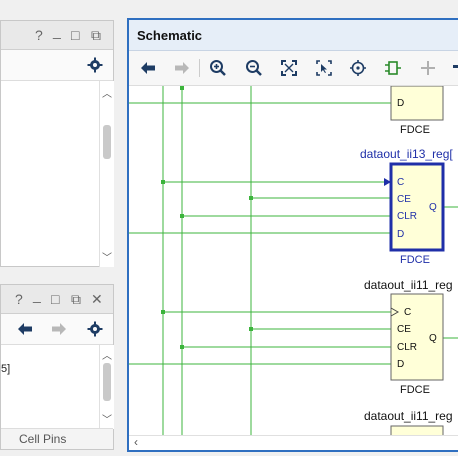 The image size is (458, 456). I want to click on schematic-toolbar, so click(293, 68).